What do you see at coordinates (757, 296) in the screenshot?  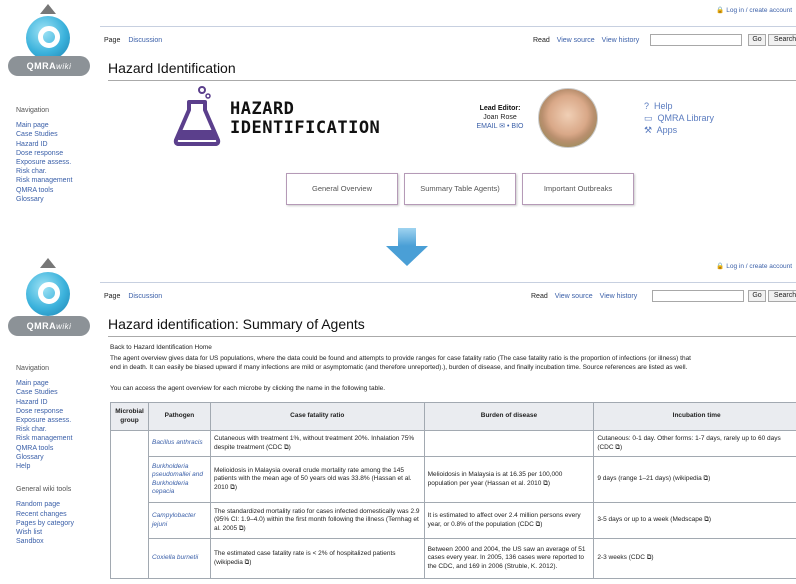 I see `go-button-2: Go` at bounding box center [757, 296].